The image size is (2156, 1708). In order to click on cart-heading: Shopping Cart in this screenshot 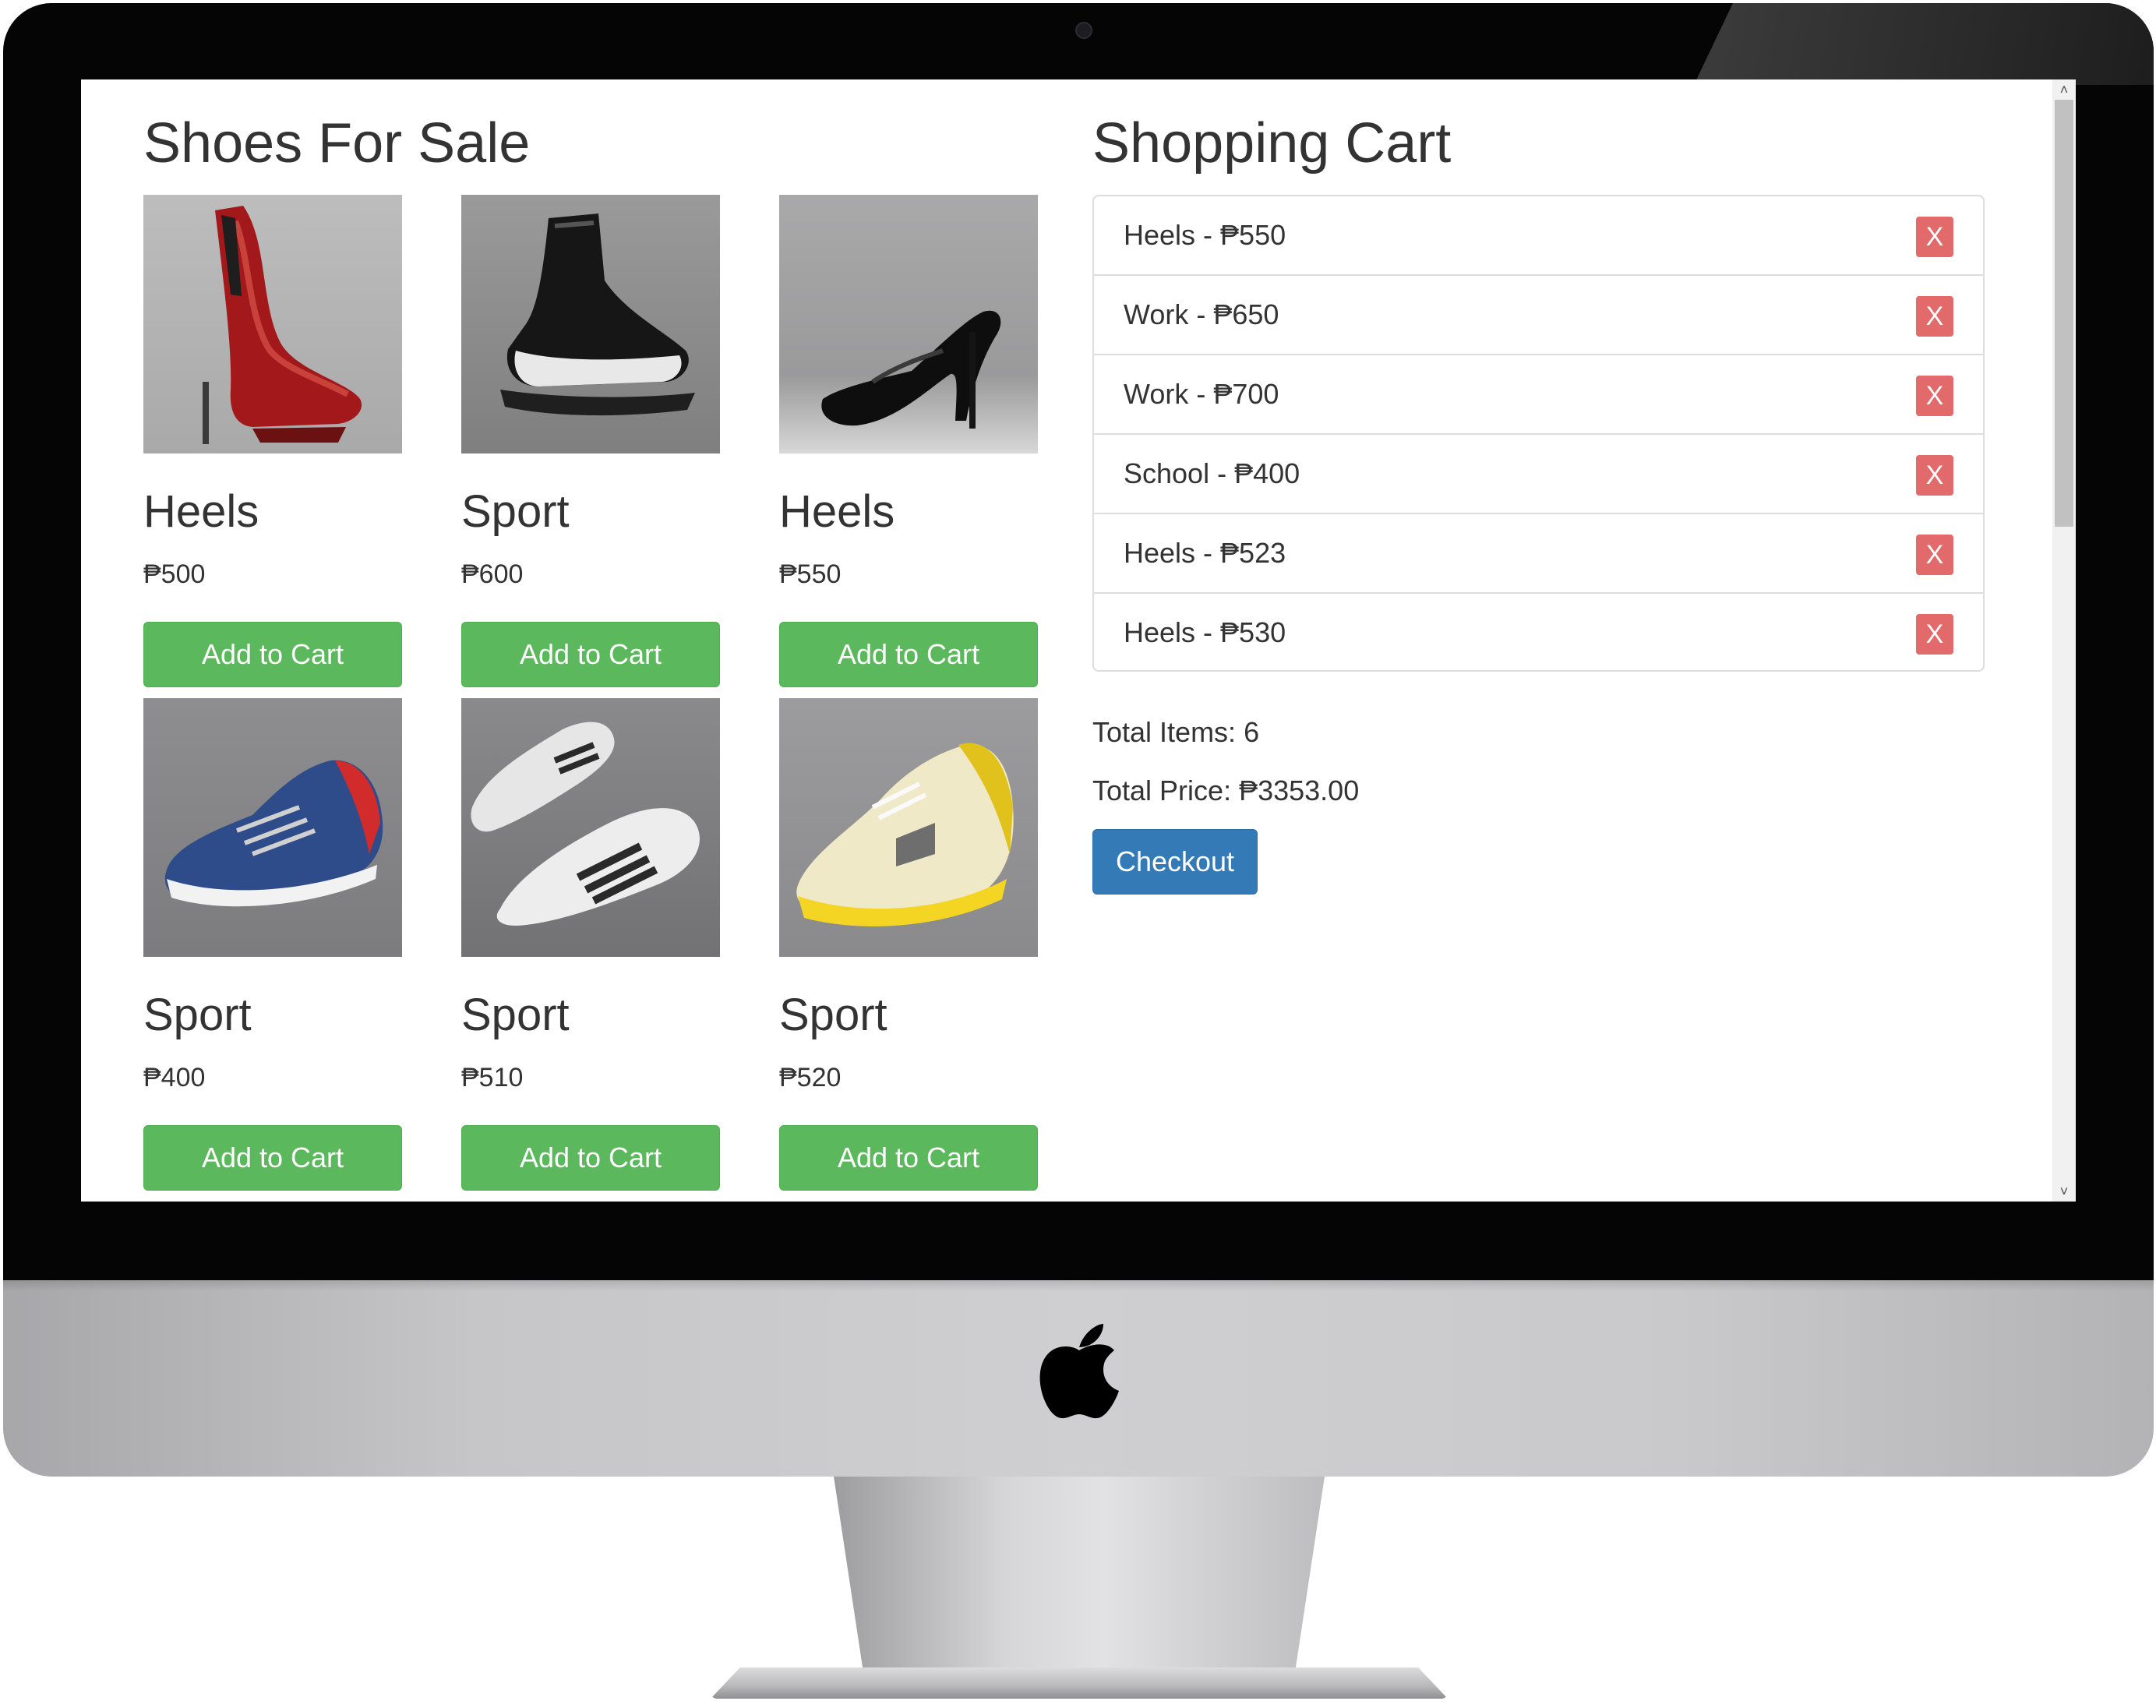, I will do `click(1272, 143)`.